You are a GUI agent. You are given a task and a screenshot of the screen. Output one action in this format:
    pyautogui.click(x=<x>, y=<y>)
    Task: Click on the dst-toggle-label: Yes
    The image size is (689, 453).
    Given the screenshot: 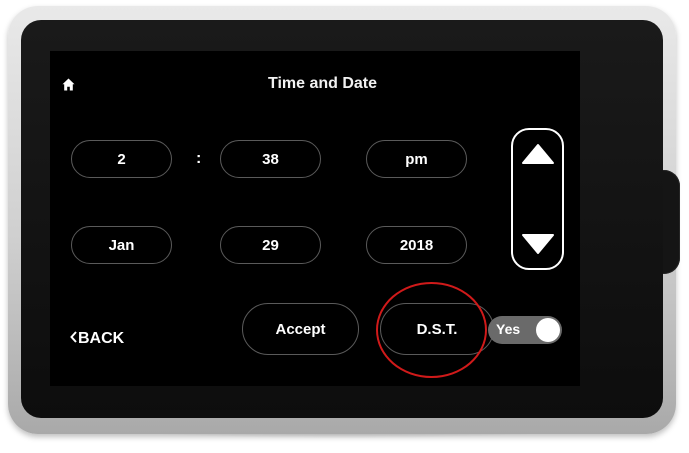 What is the action you would take?
    pyautogui.click(x=508, y=329)
    